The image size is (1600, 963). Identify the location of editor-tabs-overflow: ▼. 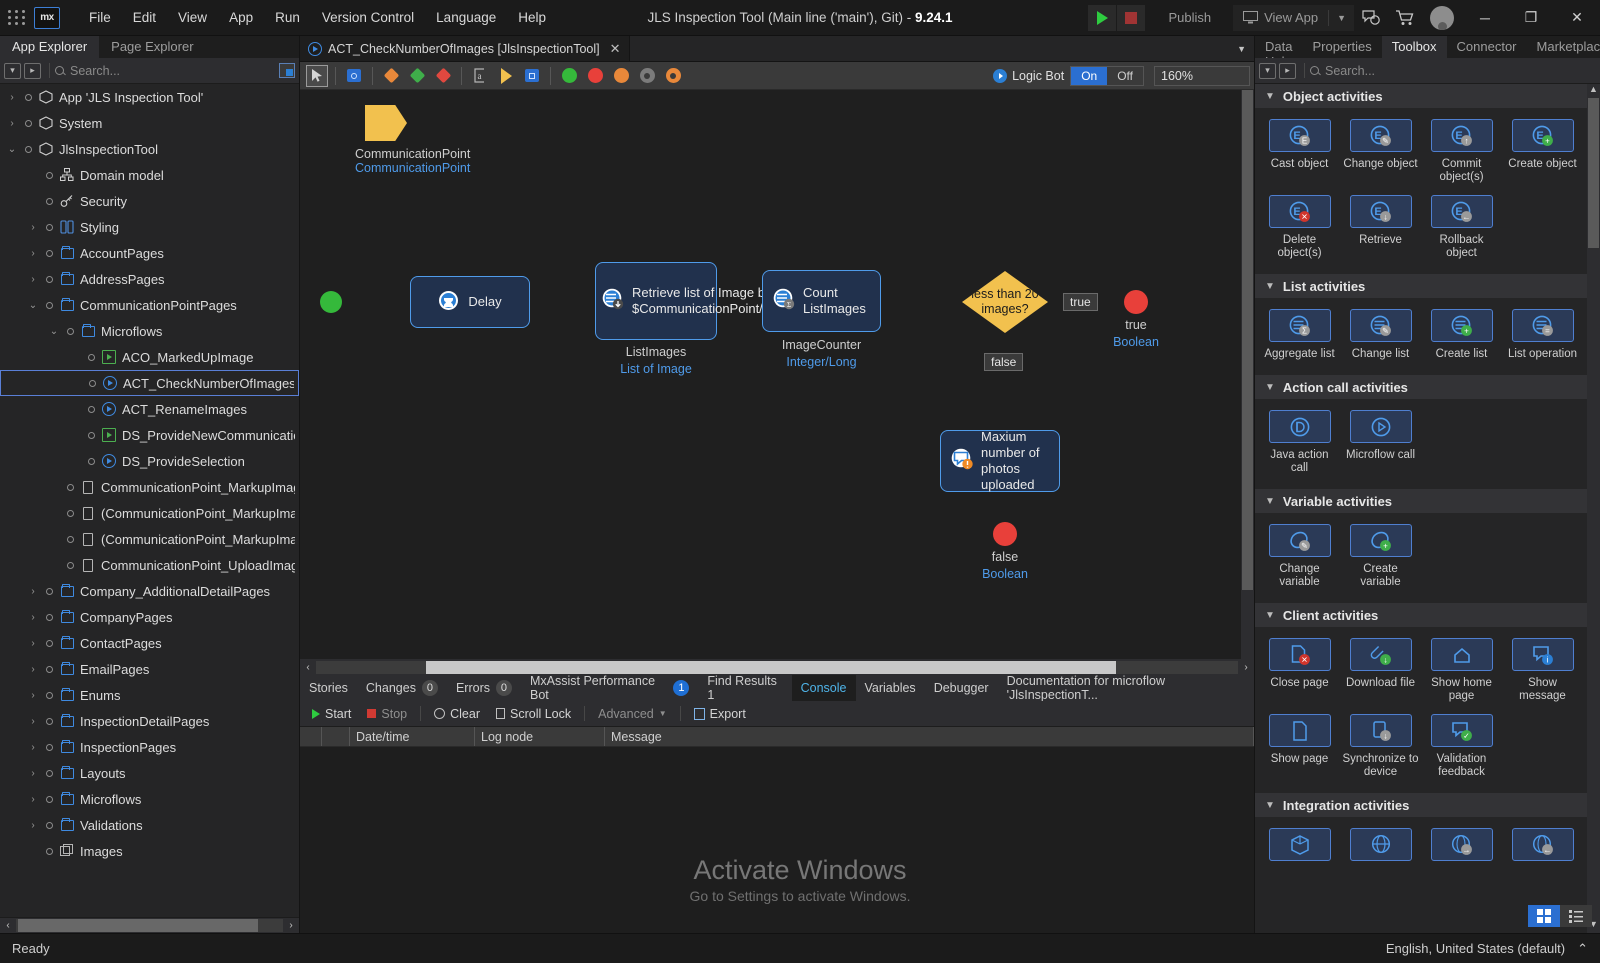
(941, 48).